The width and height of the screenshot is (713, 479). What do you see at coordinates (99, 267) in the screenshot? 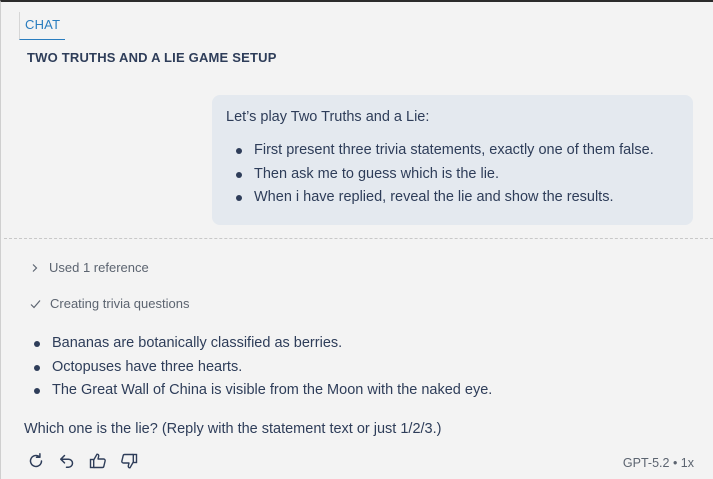
I see `references-label: Used 1 reference` at bounding box center [99, 267].